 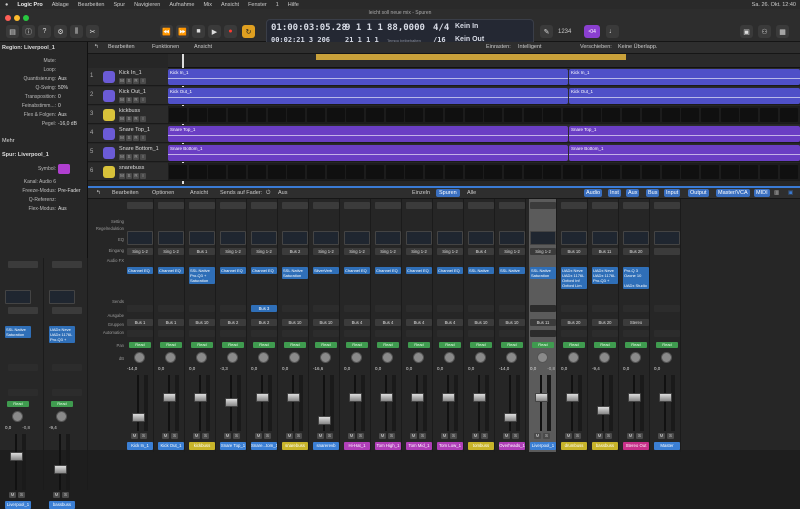 What do you see at coordinates (574, 251) in the screenshot?
I see `input-slot: Bus 10` at bounding box center [574, 251].